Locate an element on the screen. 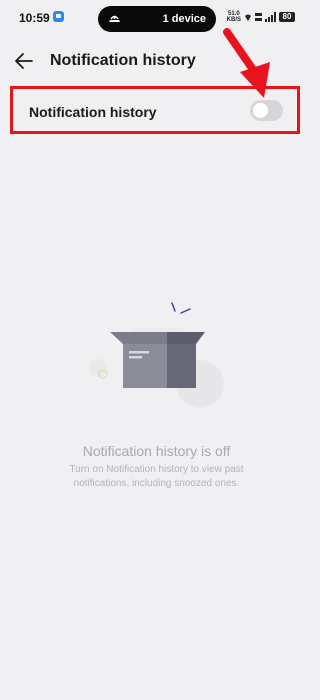 The height and width of the screenshot is (700, 320). wifi-icon is located at coordinates (248, 17).